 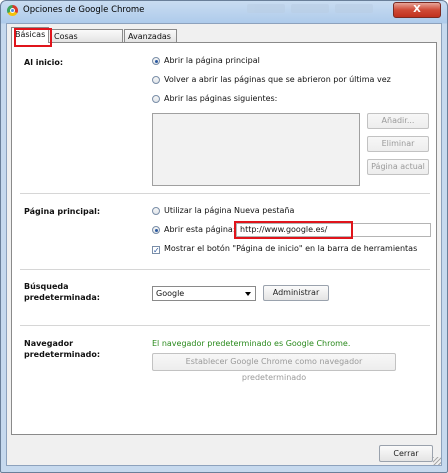 I want to click on chevron-down-icon, so click(x=248, y=294).